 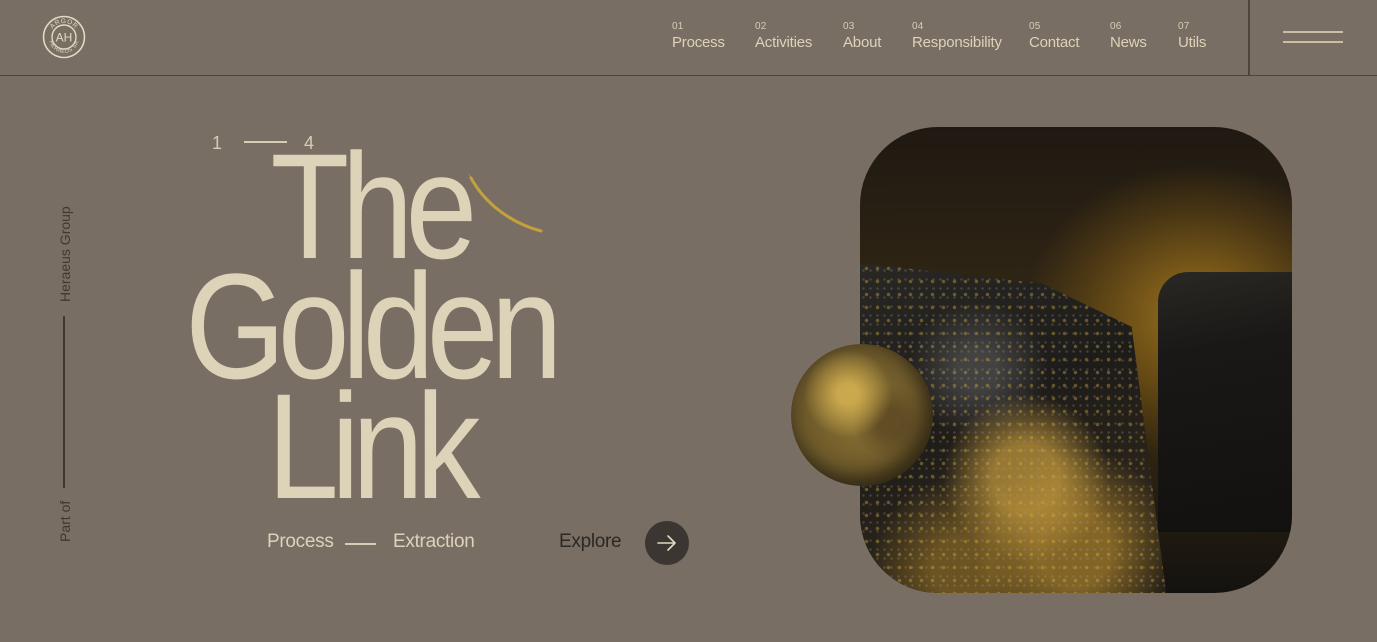 I want to click on gold-sphere, so click(x=862, y=415).